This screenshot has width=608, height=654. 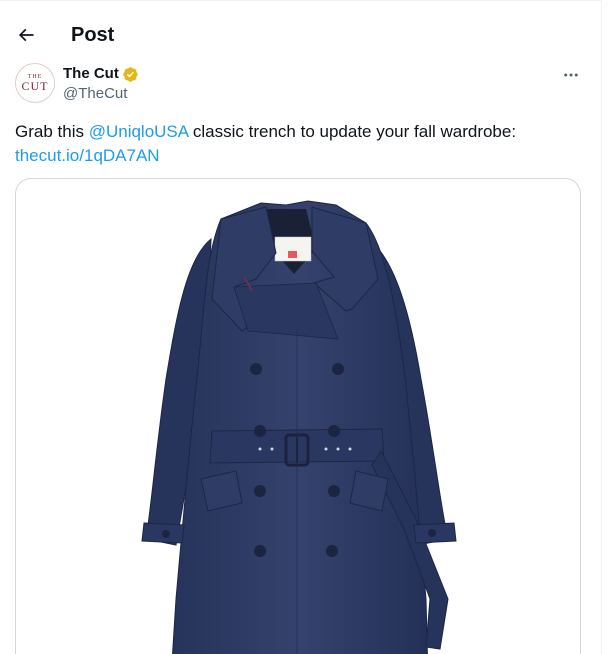 What do you see at coordinates (138, 131) in the screenshot?
I see `mention-link: @UniqloUSA` at bounding box center [138, 131].